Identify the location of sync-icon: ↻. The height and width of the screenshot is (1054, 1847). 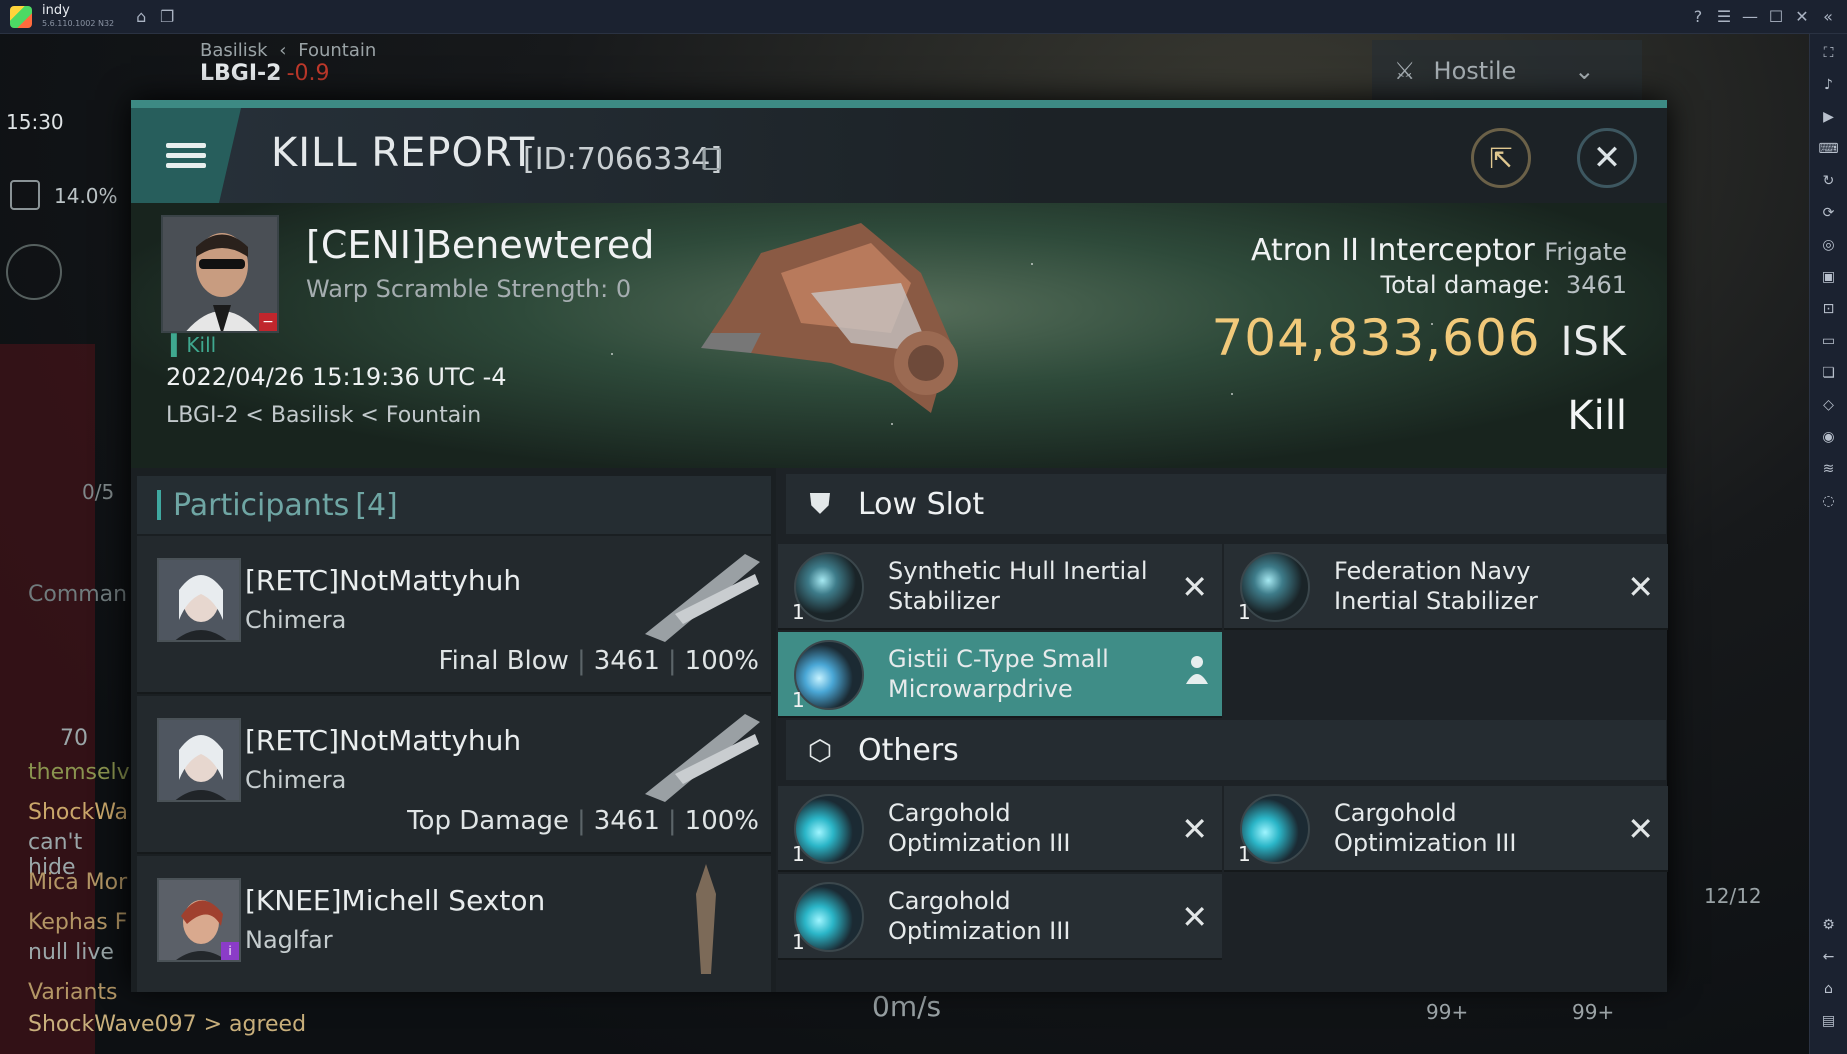
(1829, 181).